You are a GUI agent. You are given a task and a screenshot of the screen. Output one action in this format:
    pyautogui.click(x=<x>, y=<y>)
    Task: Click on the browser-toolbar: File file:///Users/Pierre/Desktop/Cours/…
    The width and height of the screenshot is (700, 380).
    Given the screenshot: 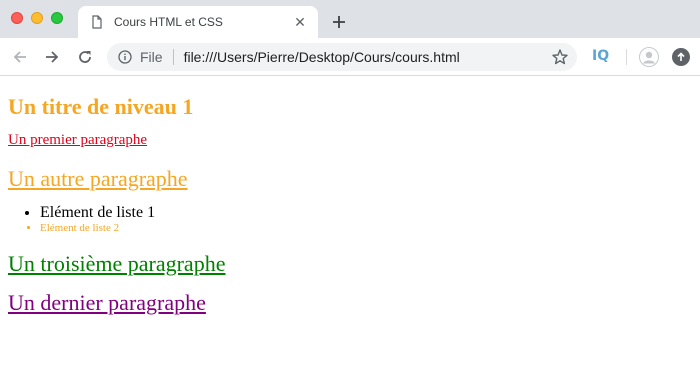 What is the action you would take?
    pyautogui.click(x=350, y=57)
    